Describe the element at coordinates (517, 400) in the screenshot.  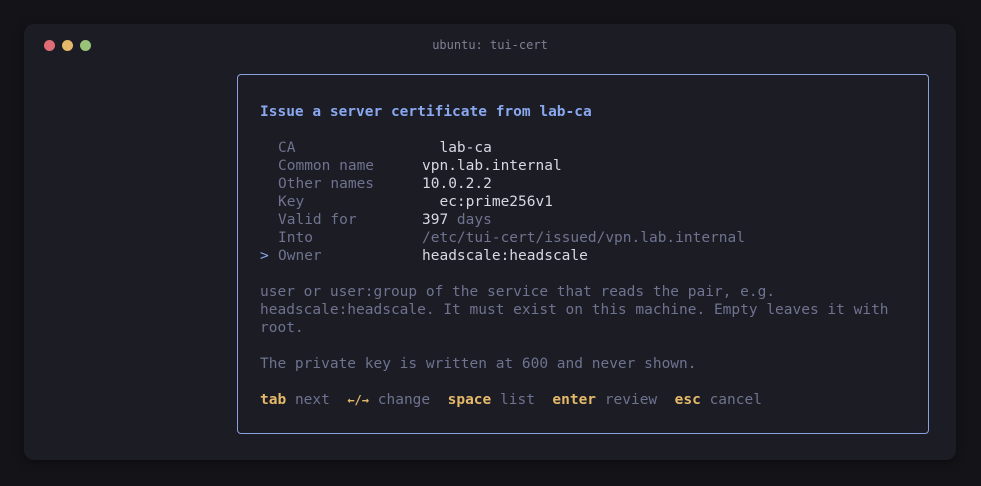
I see `key-desc: list` at that location.